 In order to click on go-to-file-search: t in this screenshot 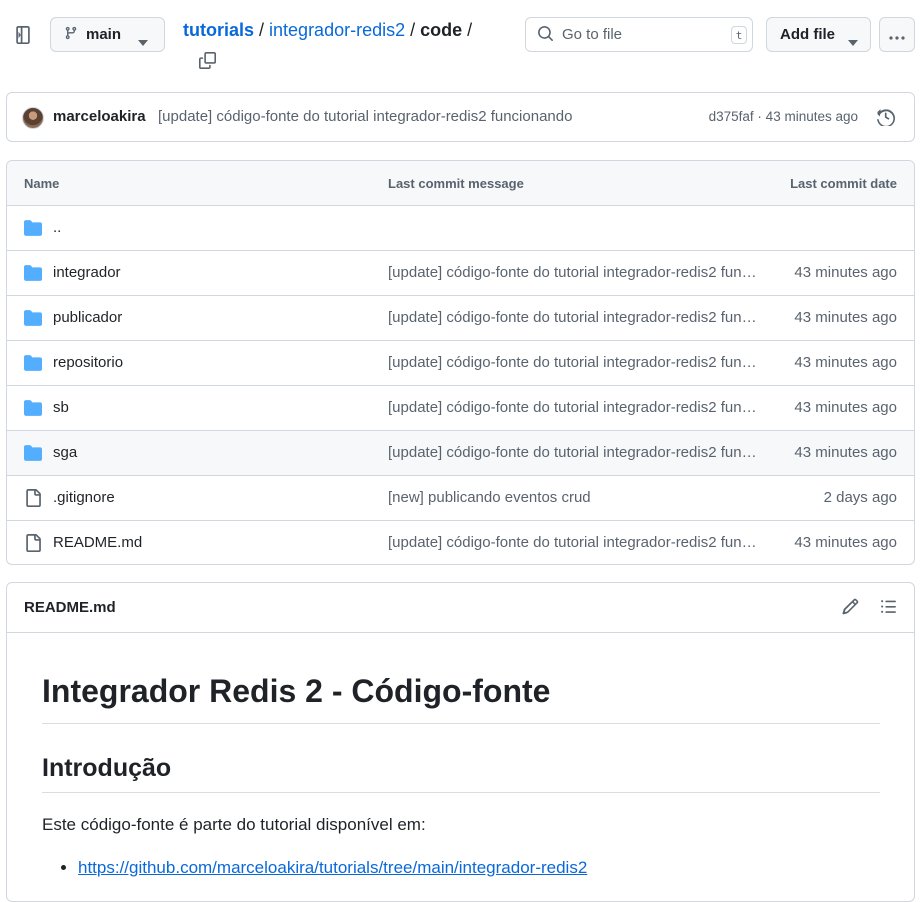, I will do `click(639, 34)`.